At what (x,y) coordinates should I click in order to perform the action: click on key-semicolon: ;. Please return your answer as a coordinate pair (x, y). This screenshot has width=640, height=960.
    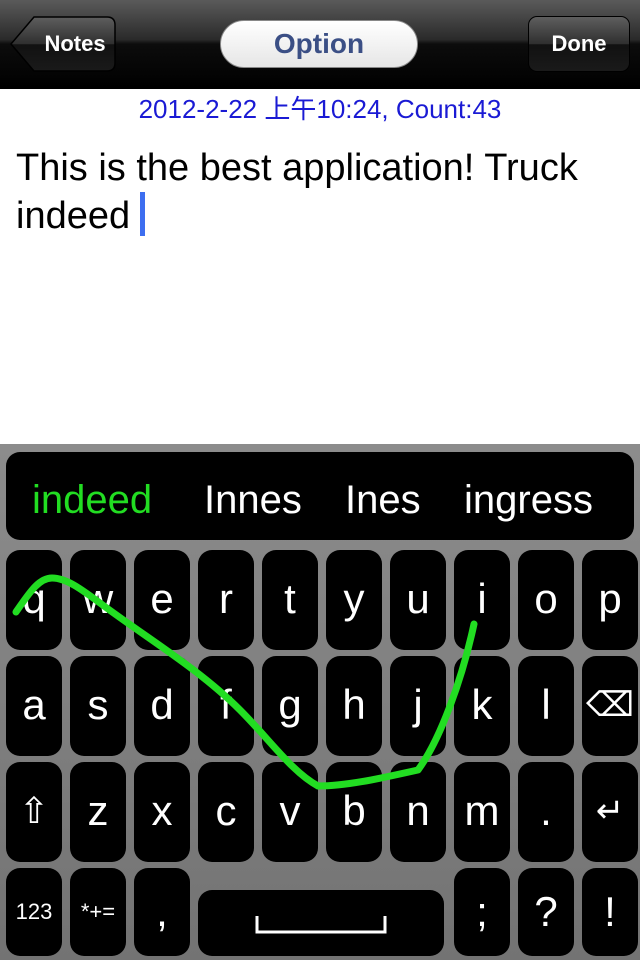
    Looking at the image, I should click on (482, 912).